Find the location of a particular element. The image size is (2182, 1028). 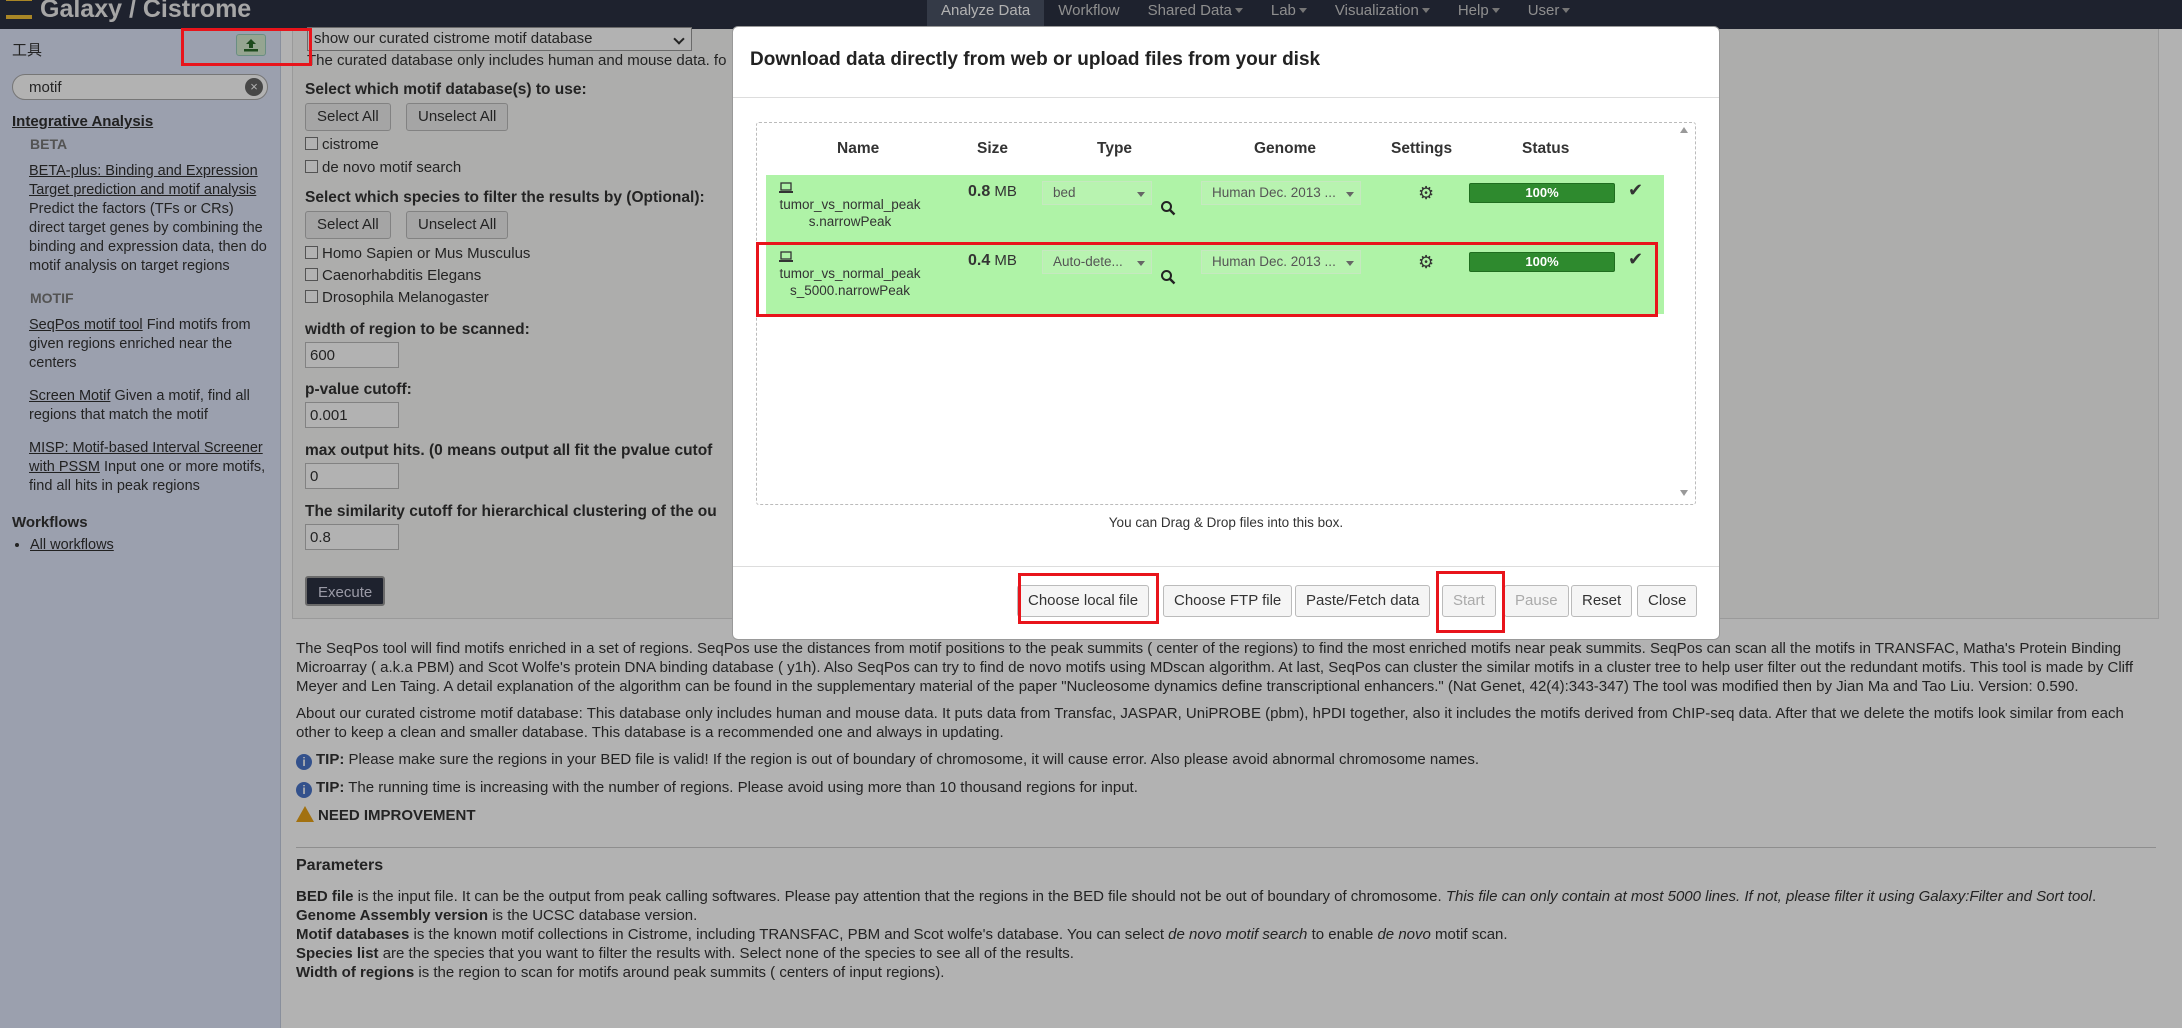

file-type-select: bed is located at coordinates (1097, 193).